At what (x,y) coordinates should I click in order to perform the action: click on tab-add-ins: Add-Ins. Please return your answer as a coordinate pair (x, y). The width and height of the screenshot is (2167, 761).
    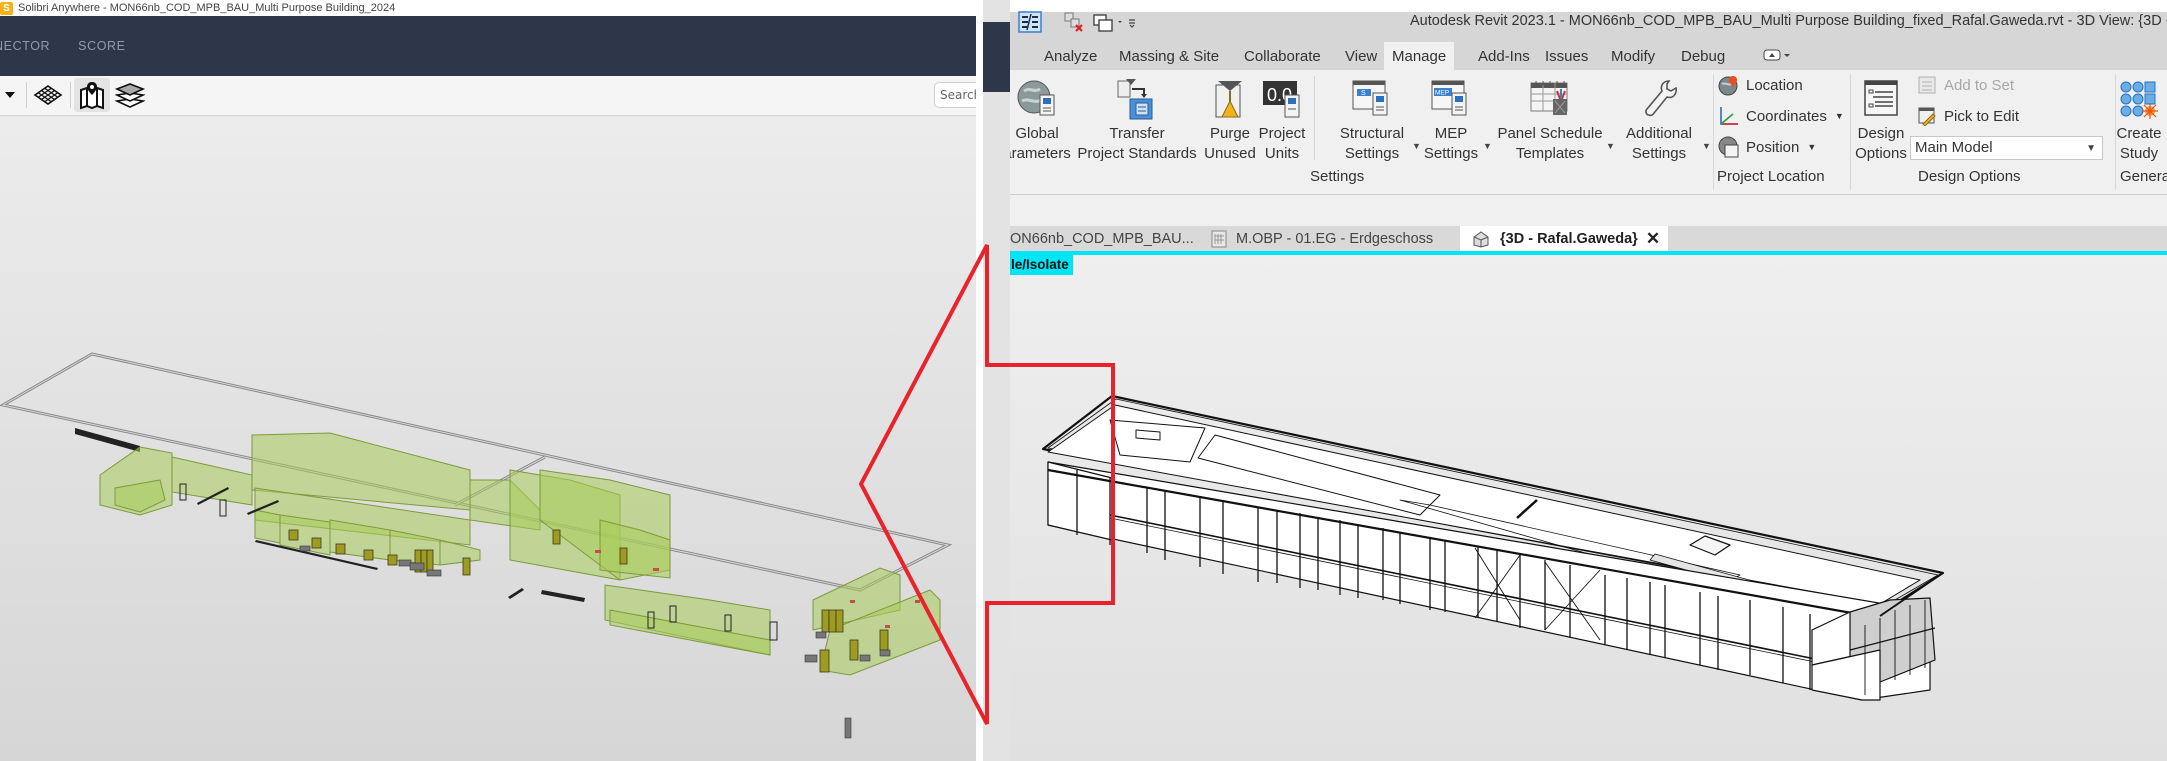
    Looking at the image, I should click on (1504, 57).